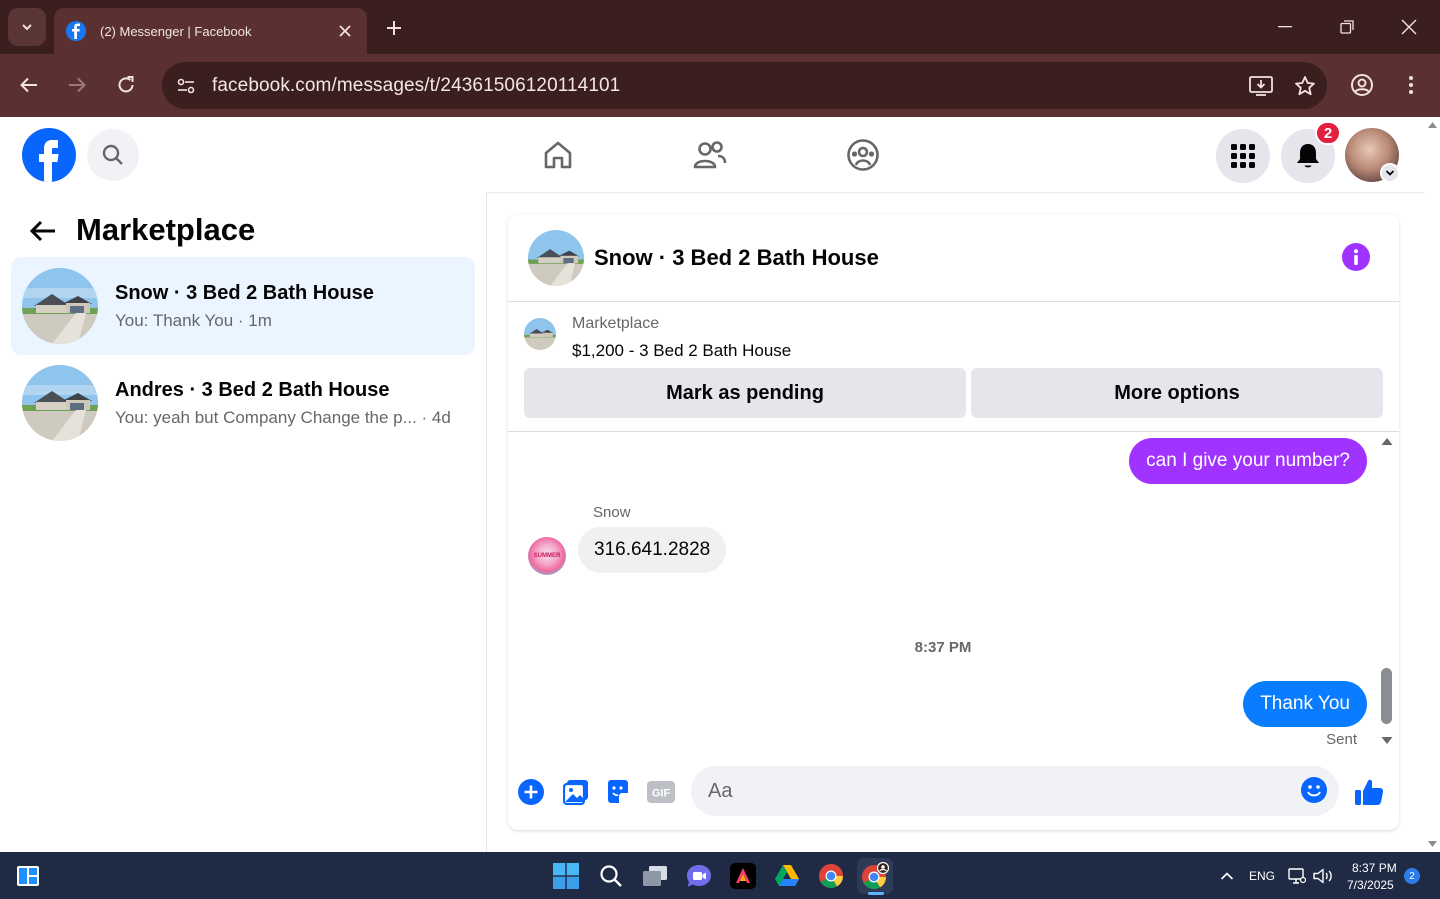 This screenshot has width=1440, height=899. I want to click on restore-button, so click(1347, 27).